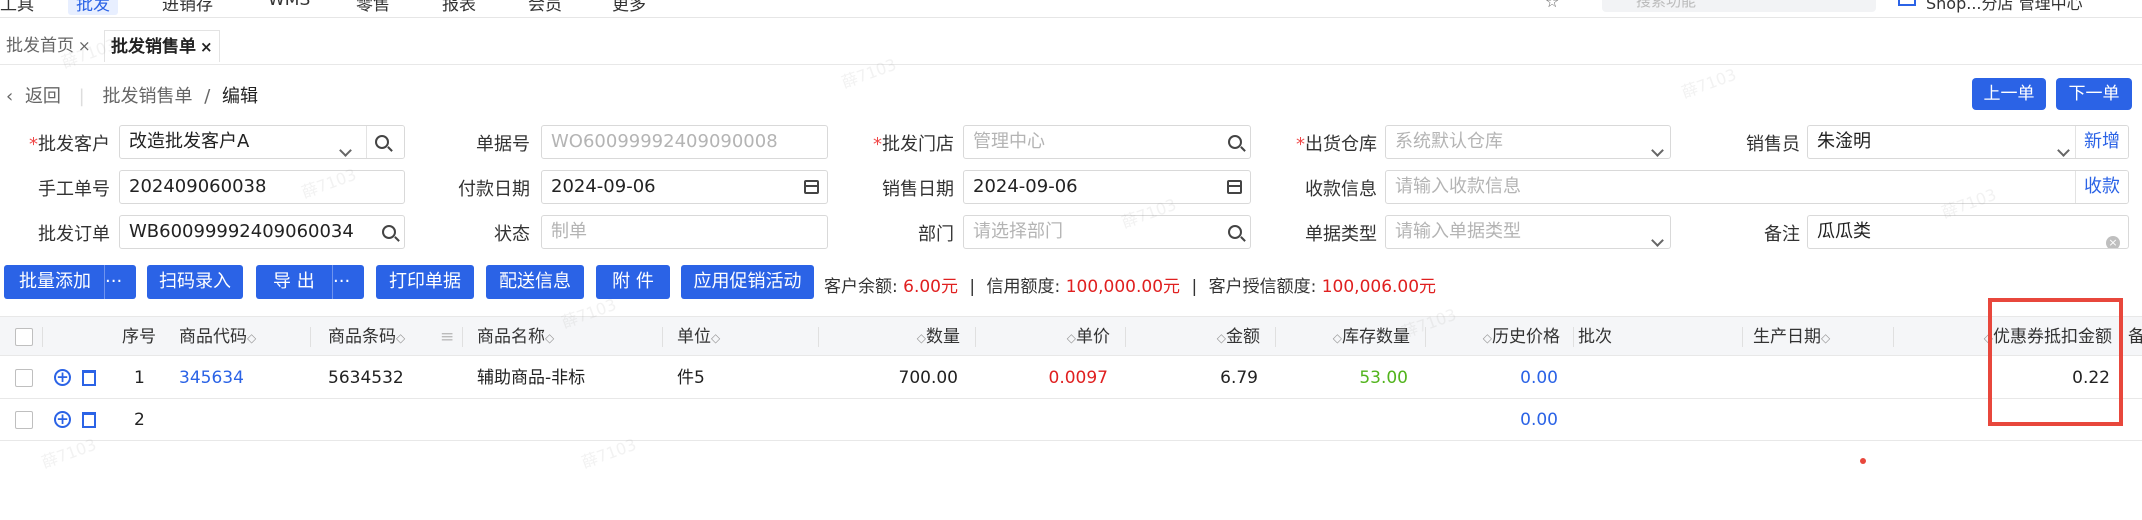  I want to click on nav-item-retail: 零售, so click(373, 7).